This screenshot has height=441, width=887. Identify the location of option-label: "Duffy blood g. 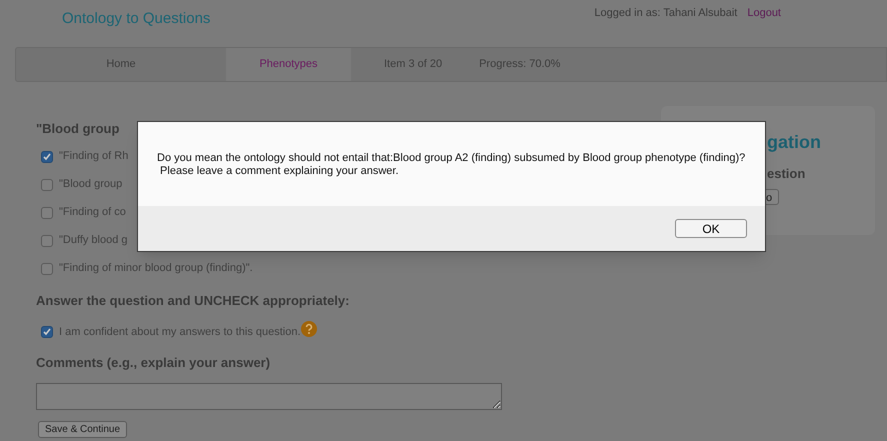
(93, 240).